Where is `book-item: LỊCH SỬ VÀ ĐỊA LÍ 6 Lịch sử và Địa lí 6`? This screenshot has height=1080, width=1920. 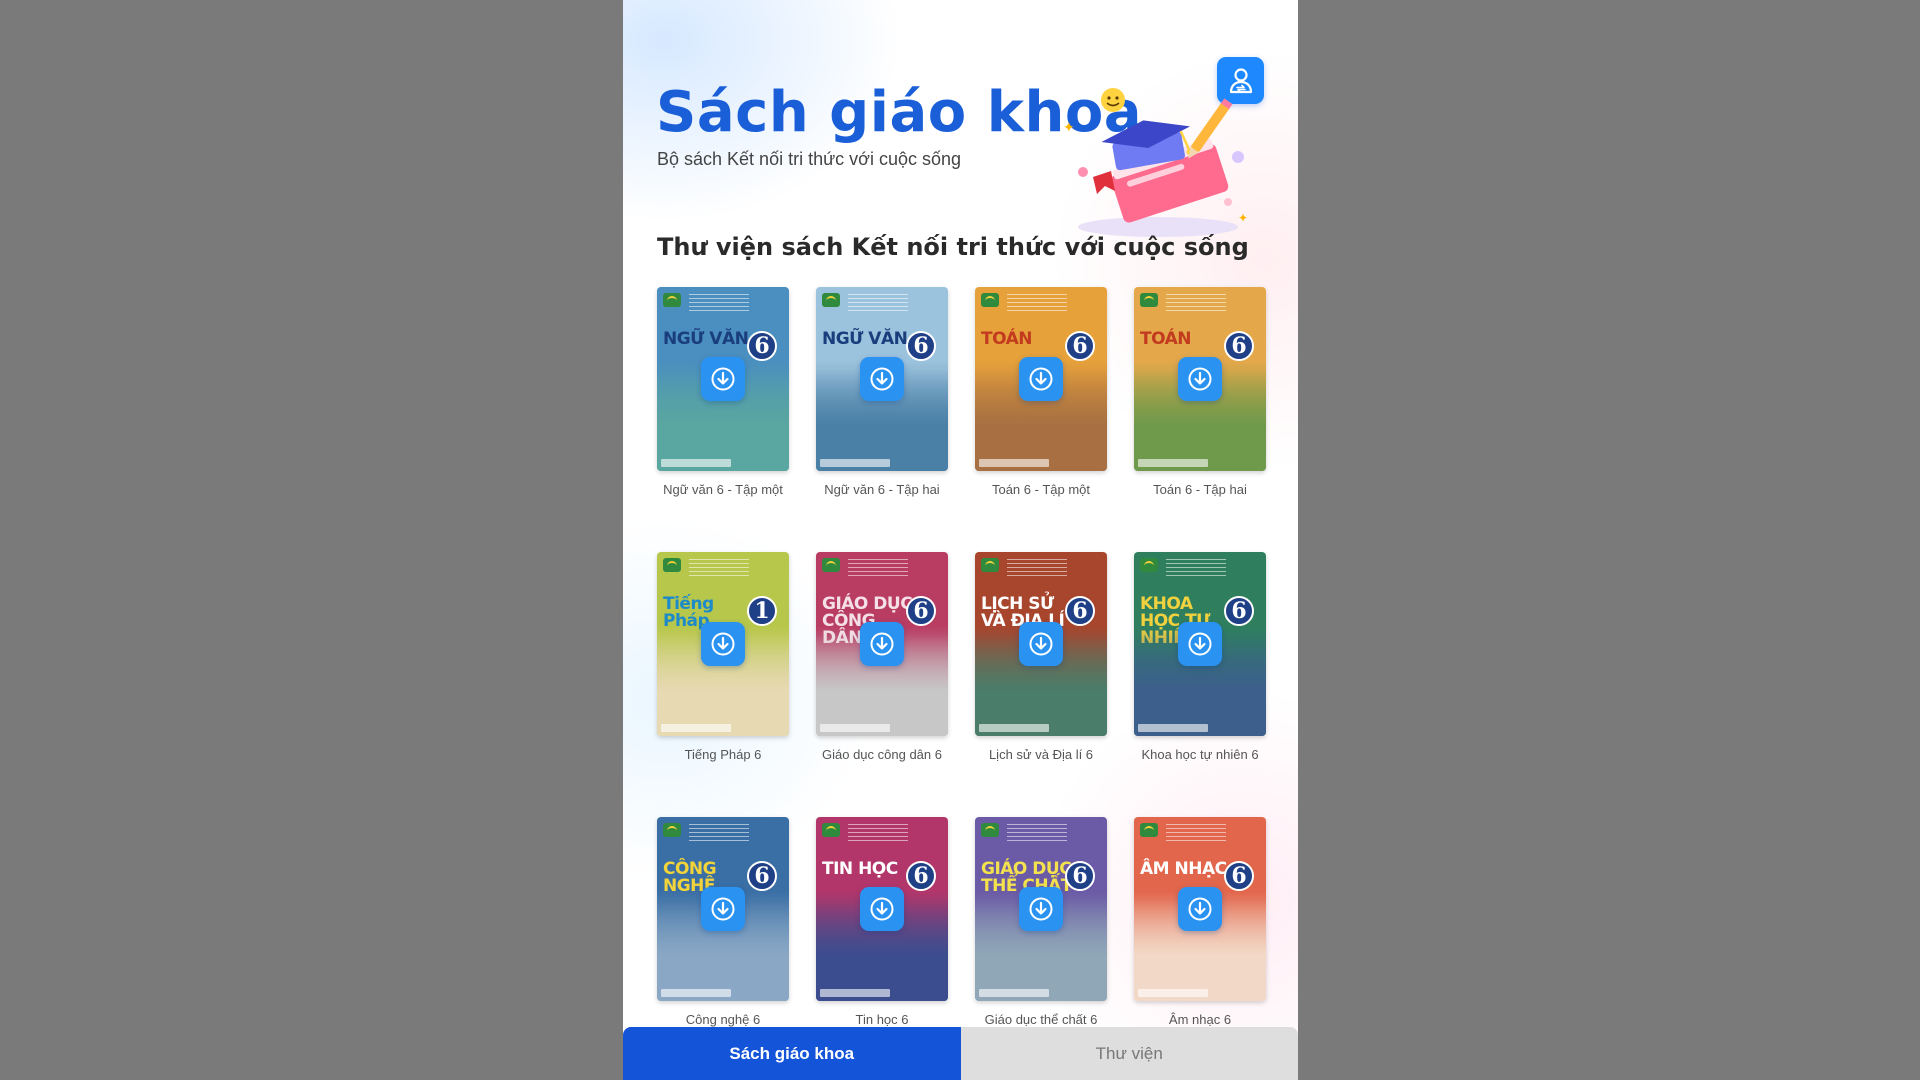 book-item: LỊCH SỬ VÀ ĐỊA LÍ 6 Lịch sử và Địa lí 6 is located at coordinates (1041, 658).